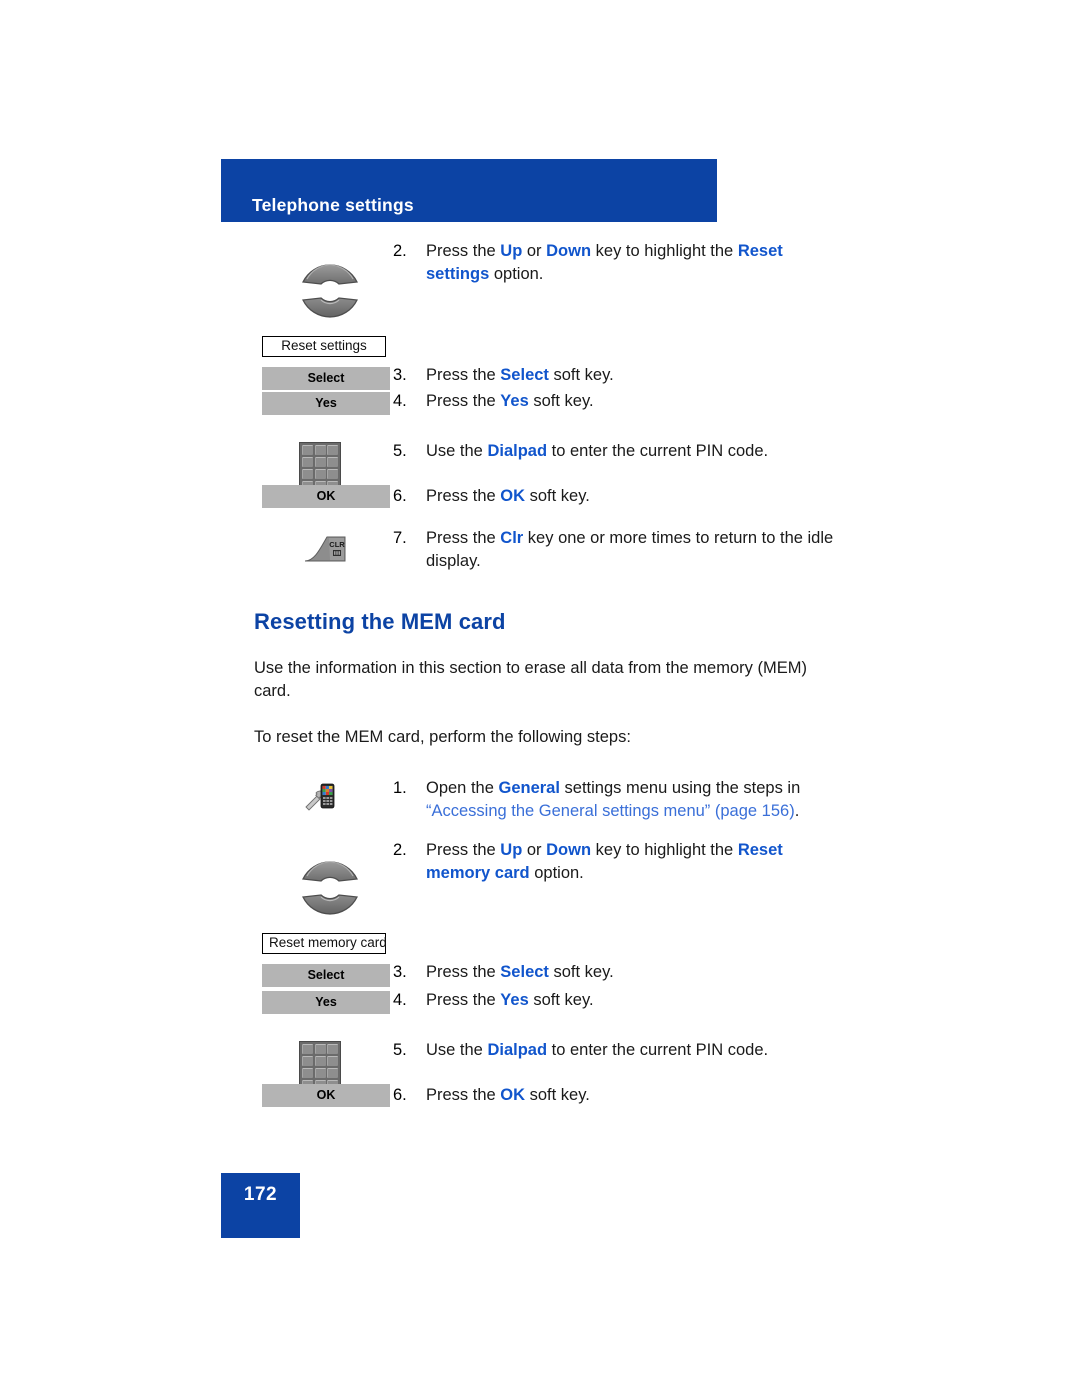  Describe the element at coordinates (556, 873) in the screenshot. I see `step-text-part: option.` at that location.